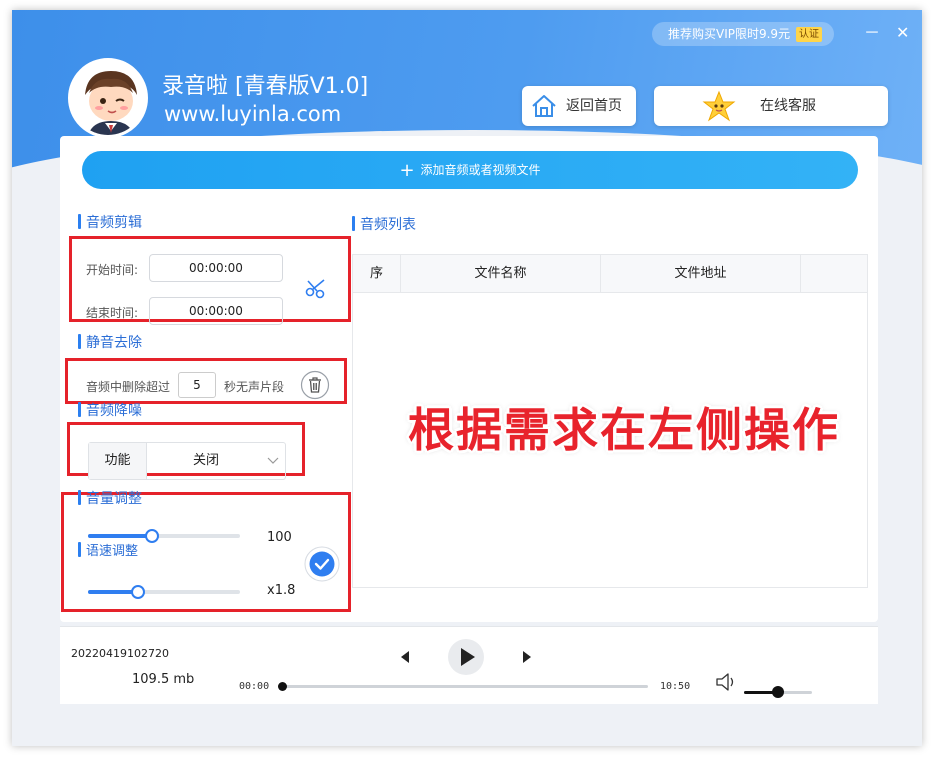 The image size is (940, 760). I want to click on home-button: 返回首页, so click(579, 106).